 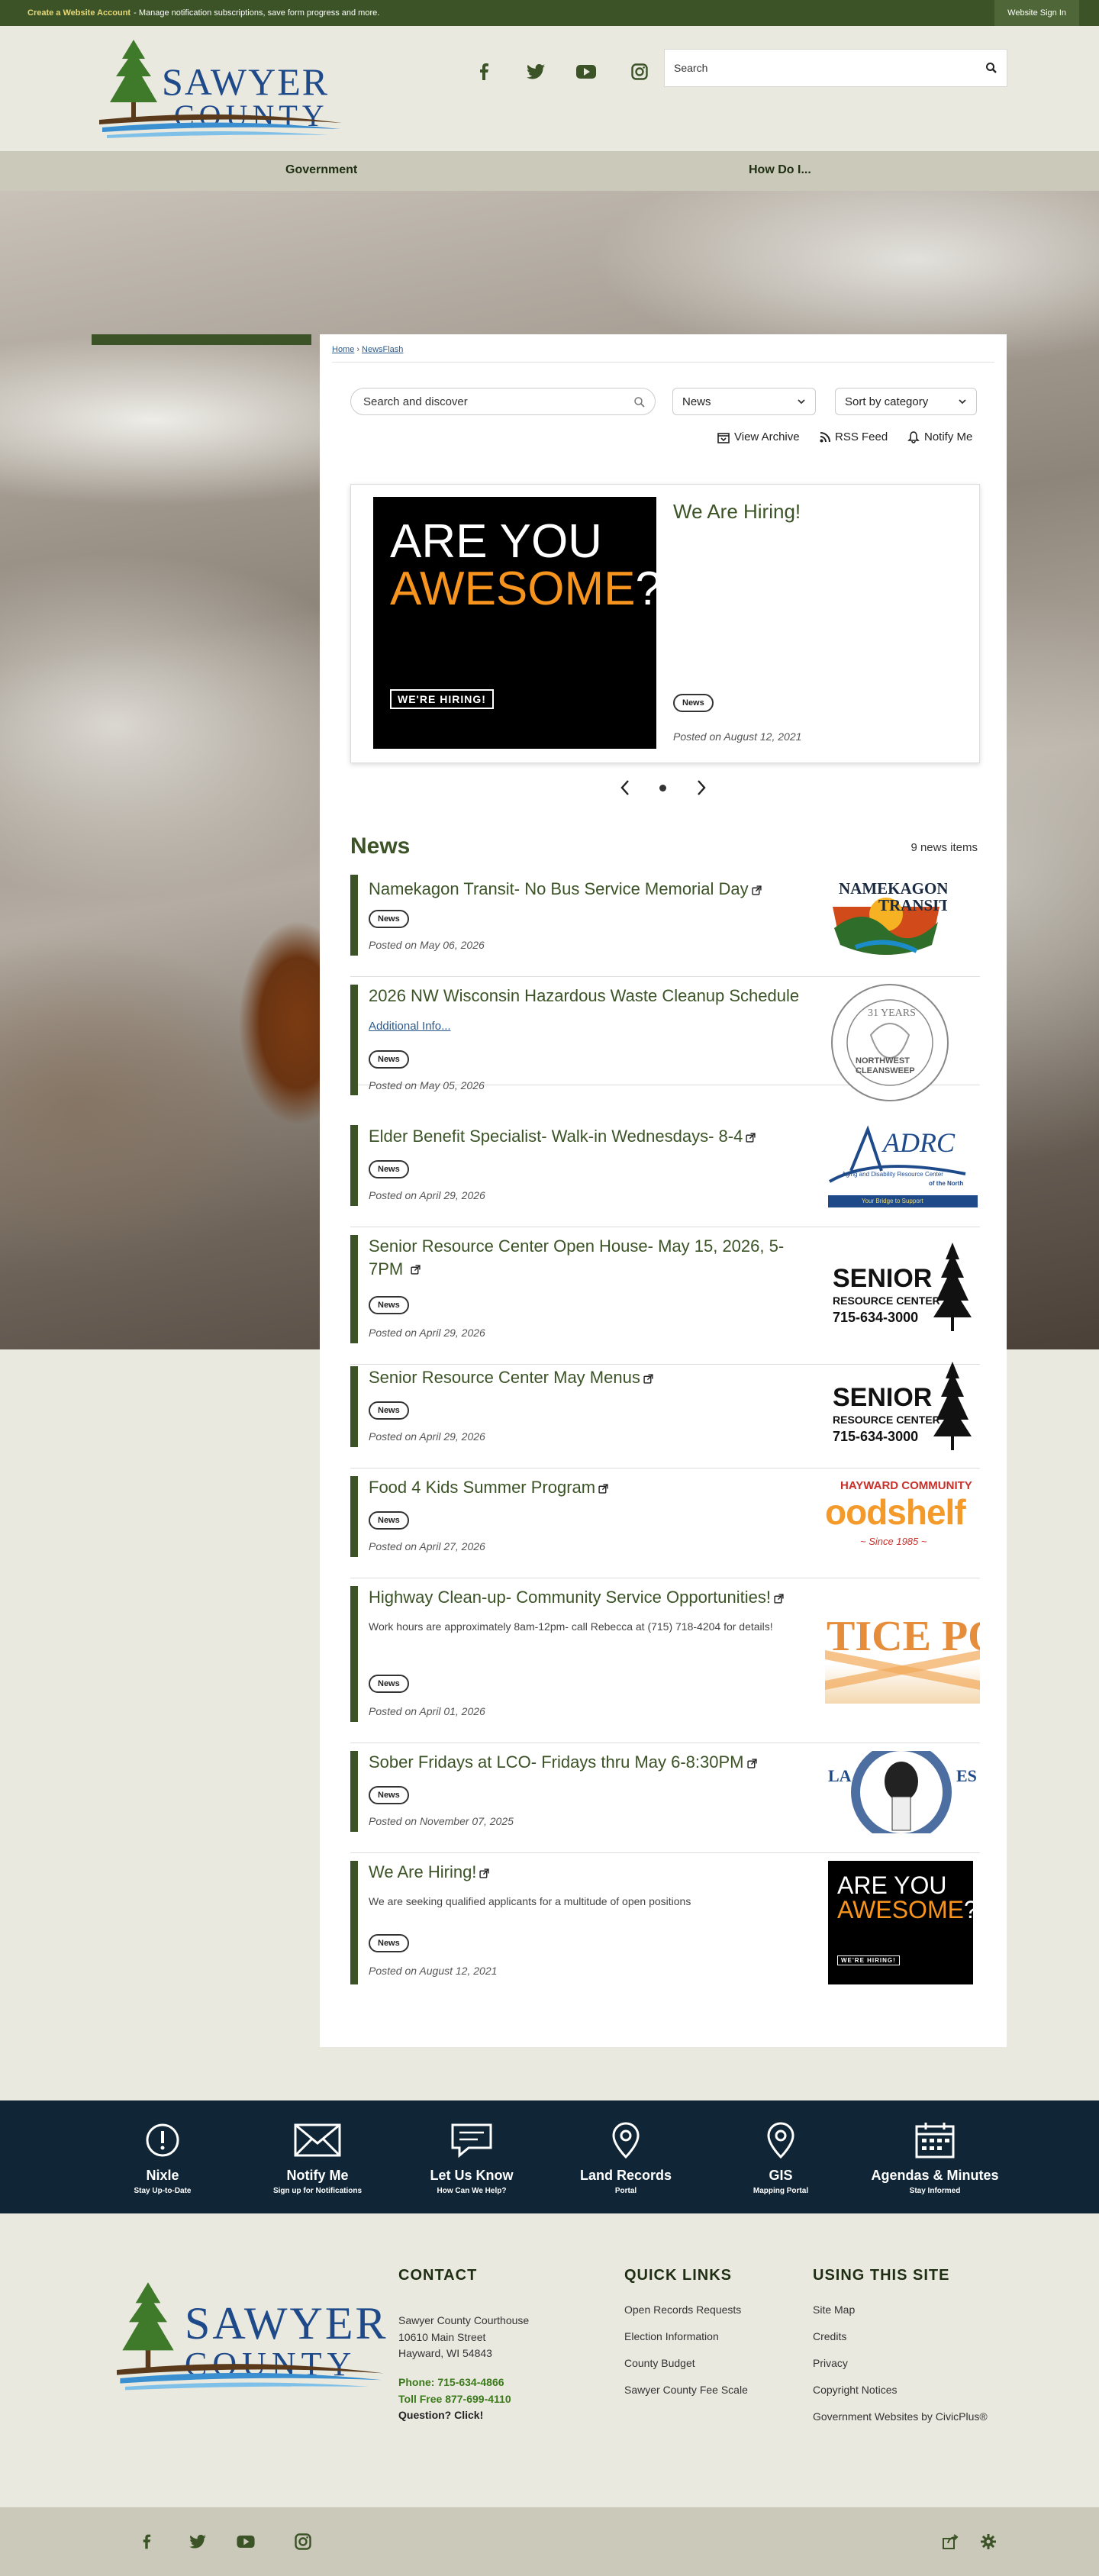 What do you see at coordinates (317, 2156) in the screenshot?
I see `quicklink-notify-me: Notify Me Sign up for Notifications` at bounding box center [317, 2156].